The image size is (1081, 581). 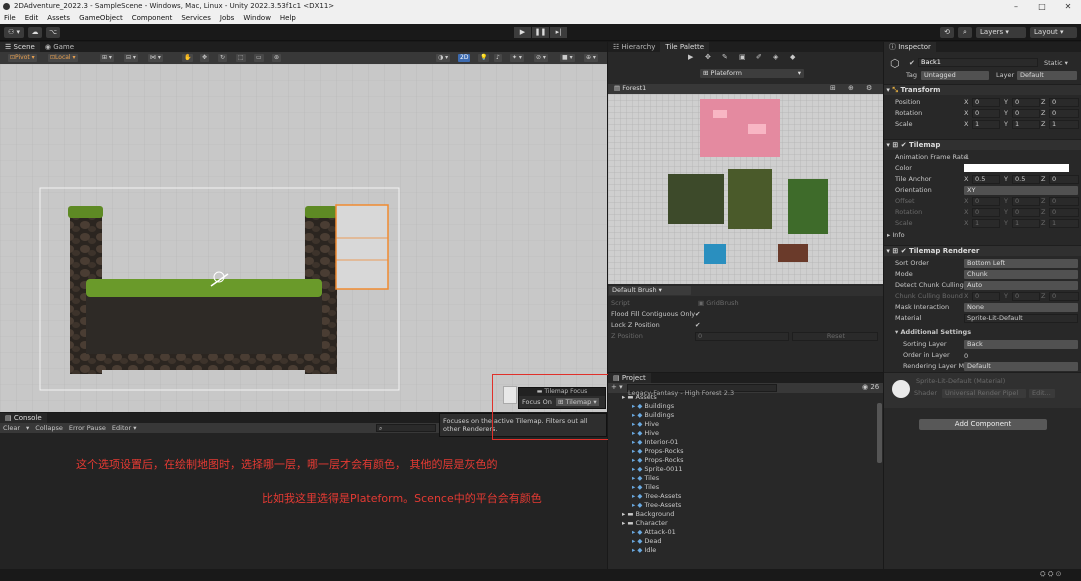 What do you see at coordinates (35, 32) in the screenshot?
I see `cloud-icon: ☁` at bounding box center [35, 32].